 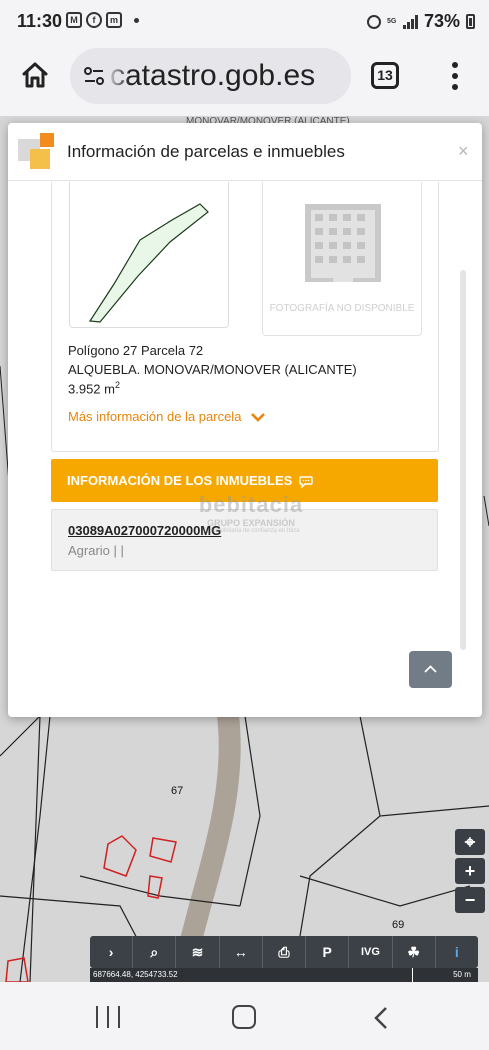 What do you see at coordinates (470, 871) in the screenshot?
I see `zoom-in-button: +` at bounding box center [470, 871].